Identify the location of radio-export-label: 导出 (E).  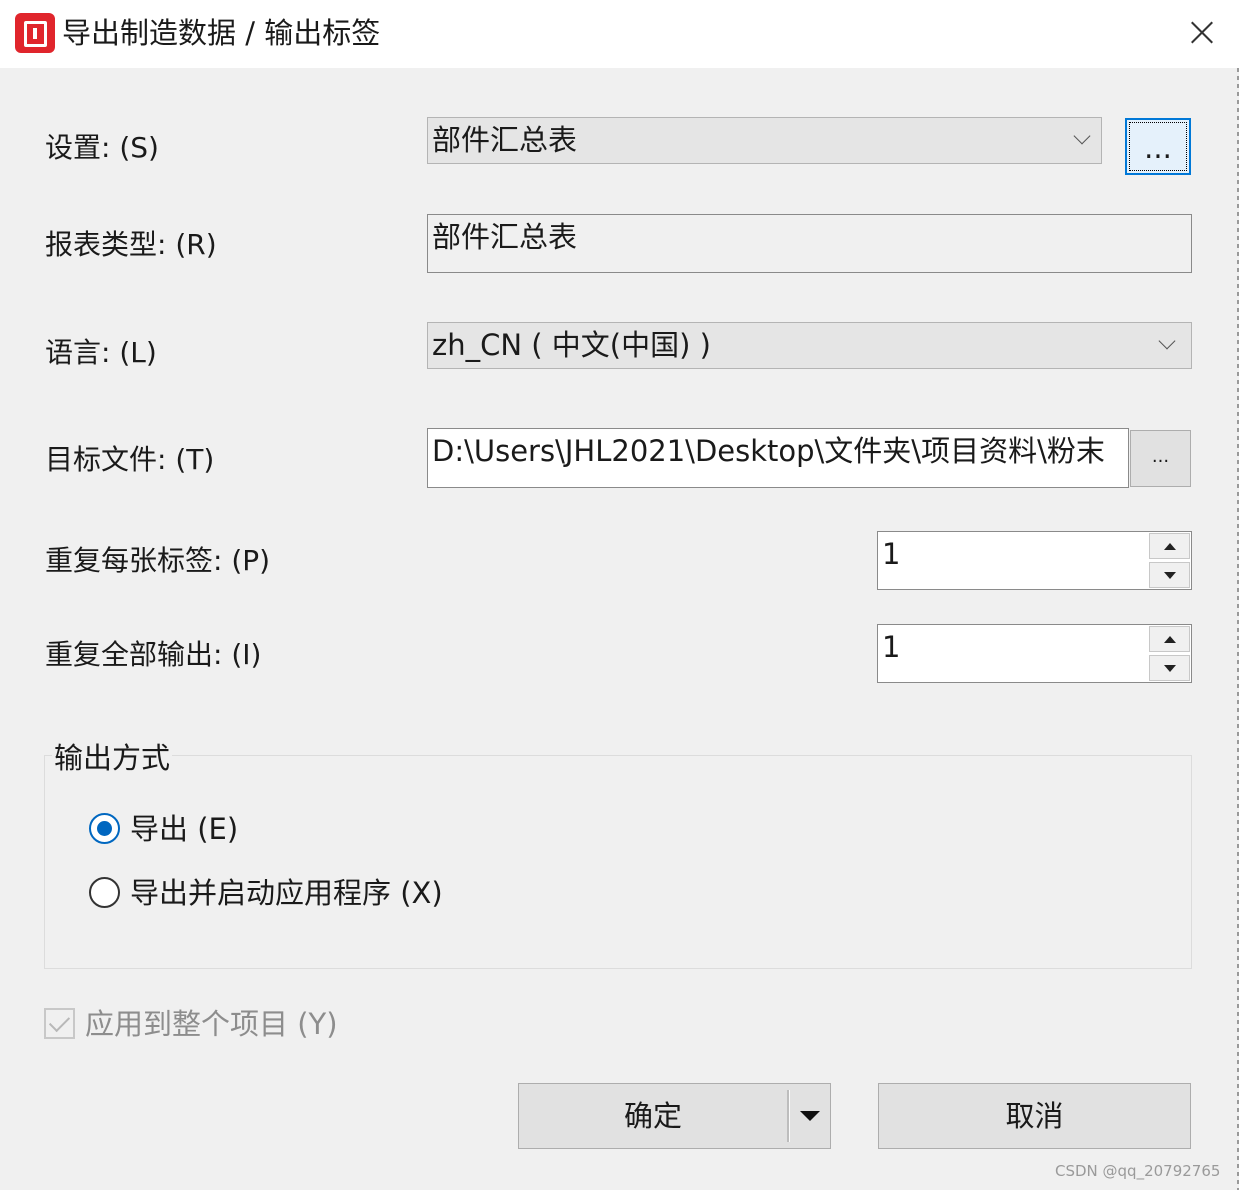
(184, 829).